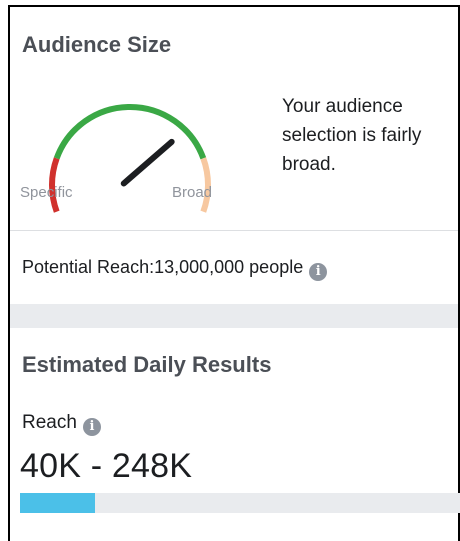  I want to click on reach-label-text: Reach, so click(49, 422).